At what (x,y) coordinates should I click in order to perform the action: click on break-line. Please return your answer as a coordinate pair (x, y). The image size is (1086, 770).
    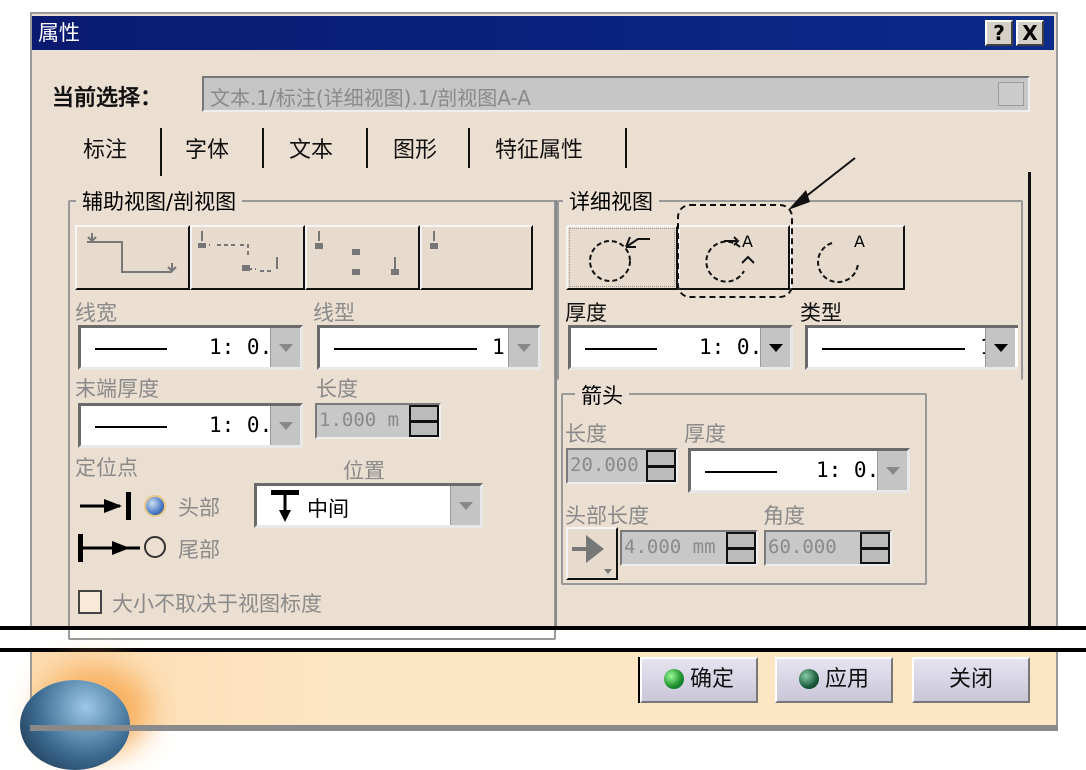
    Looking at the image, I should click on (543, 628).